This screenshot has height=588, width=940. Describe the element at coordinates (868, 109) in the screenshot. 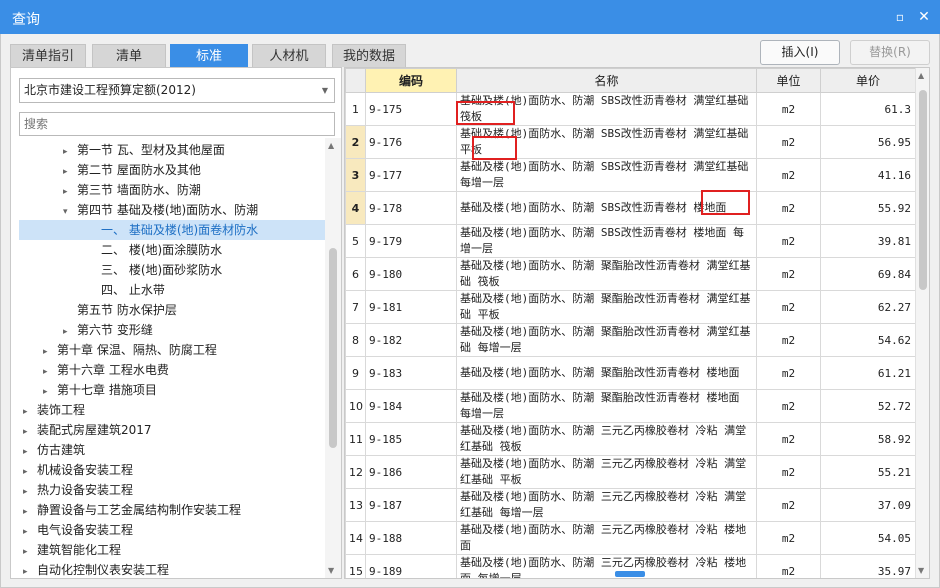

I see `cell-price: 61.3` at that location.